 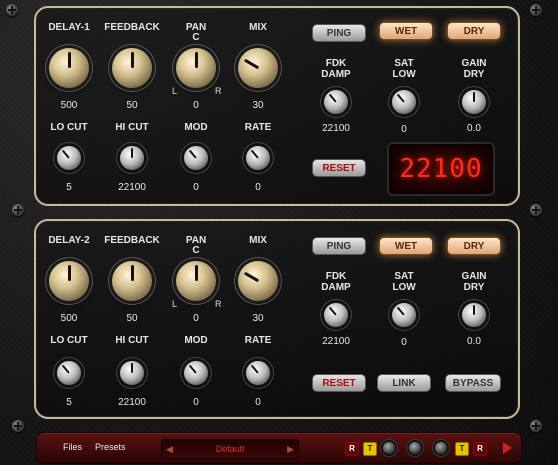 I want to click on tempo-t-toggle-2: T, so click(x=462, y=449).